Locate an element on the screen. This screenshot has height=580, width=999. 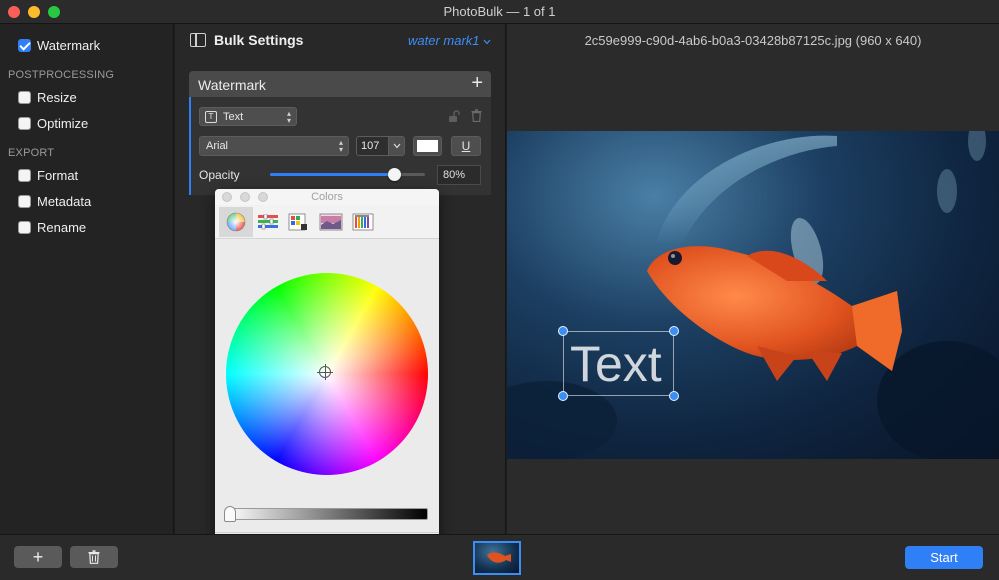
watermark-type-value: Text is located at coordinates (233, 116).